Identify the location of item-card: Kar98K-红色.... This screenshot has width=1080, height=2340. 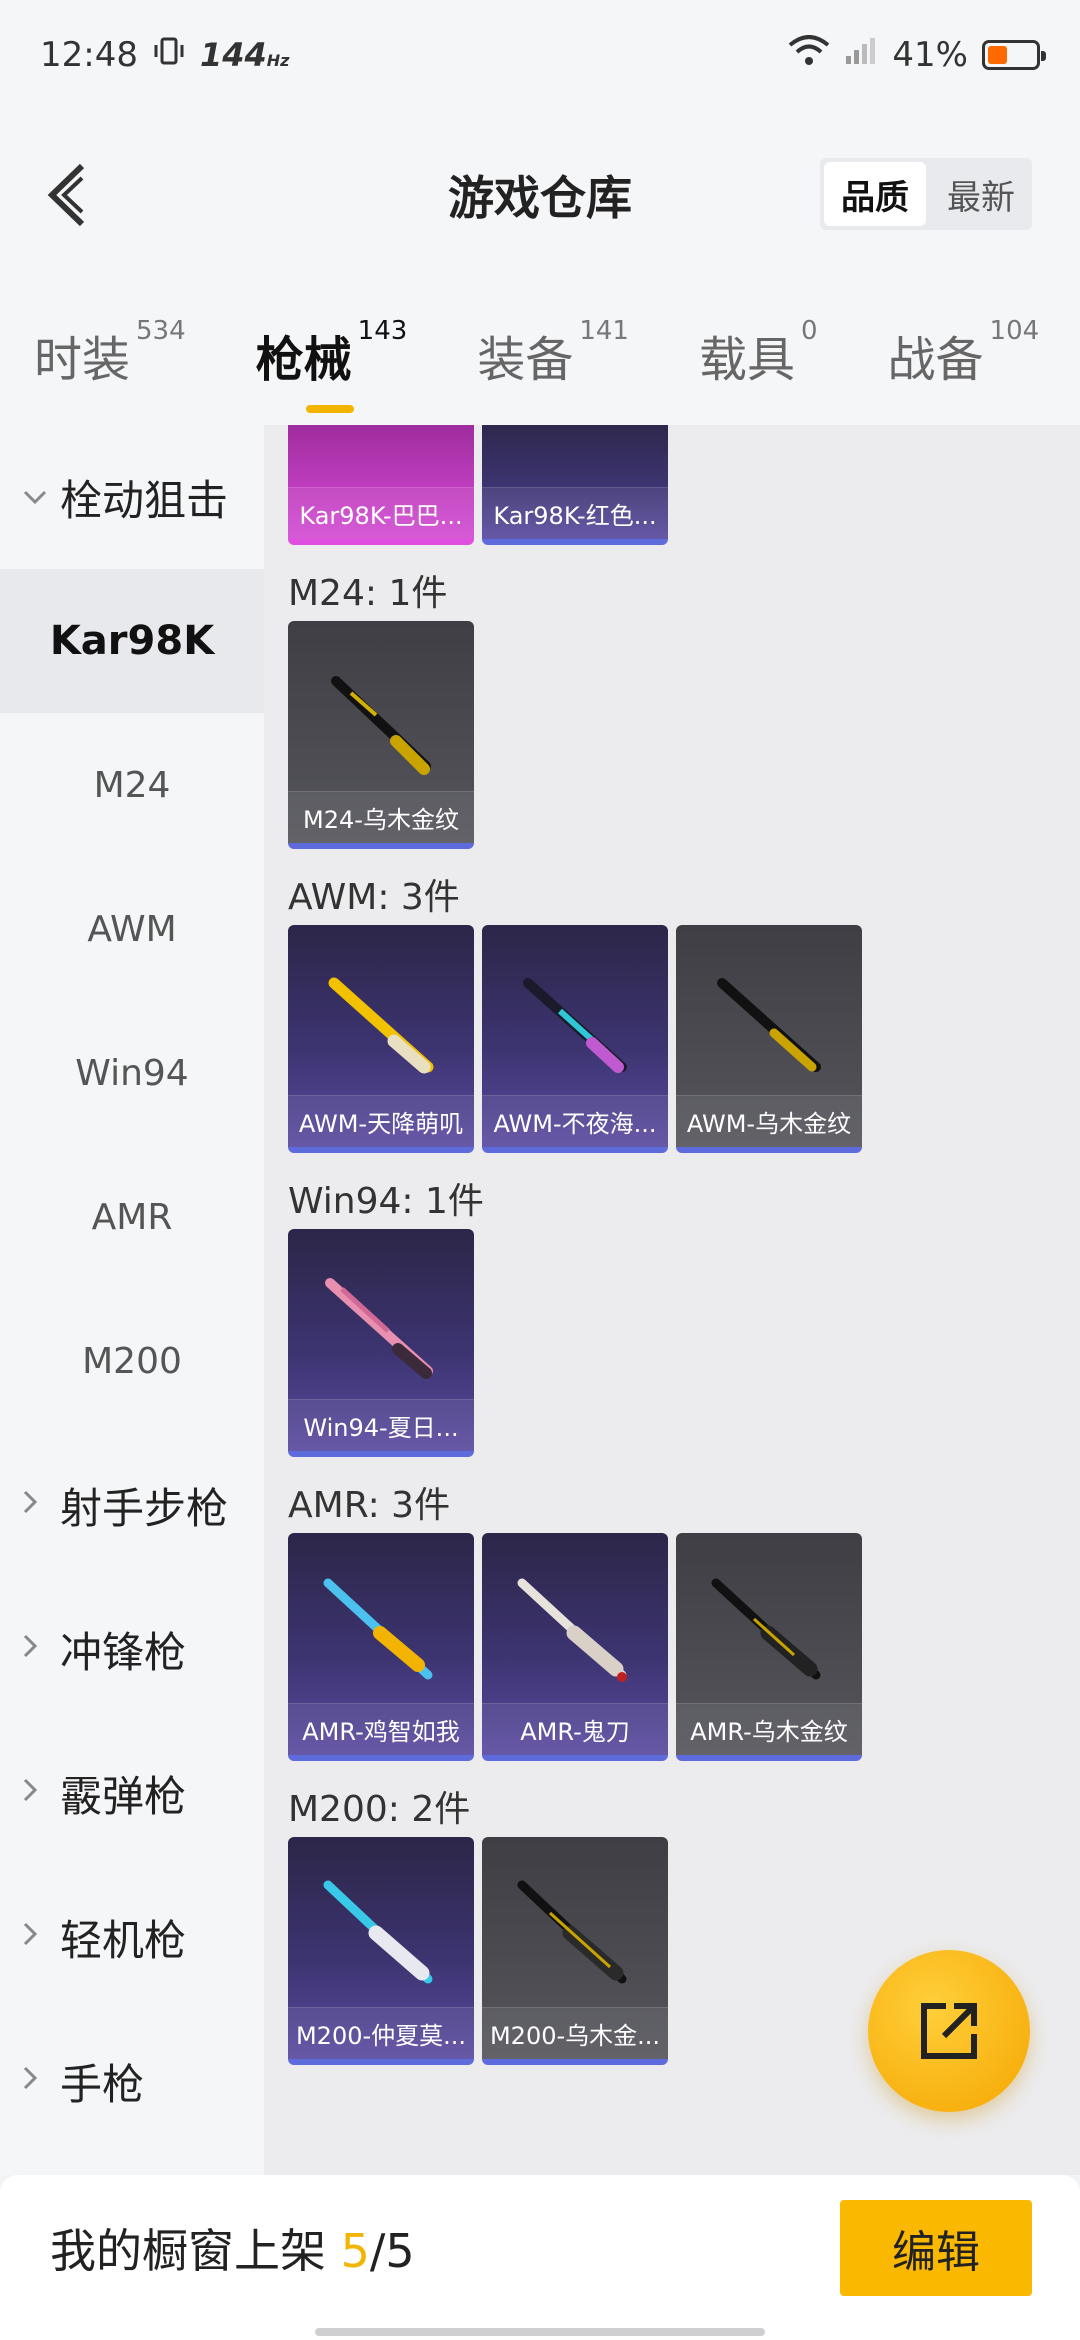
(575, 485).